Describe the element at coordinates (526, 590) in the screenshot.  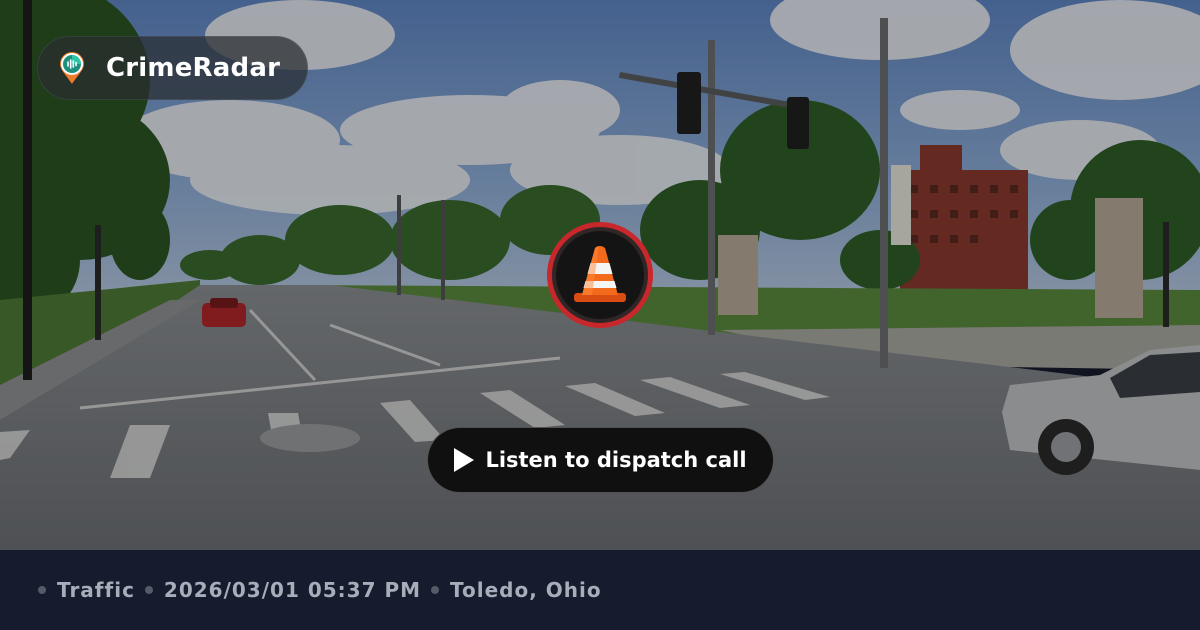
I see `location-text: Toledo, Ohio` at that location.